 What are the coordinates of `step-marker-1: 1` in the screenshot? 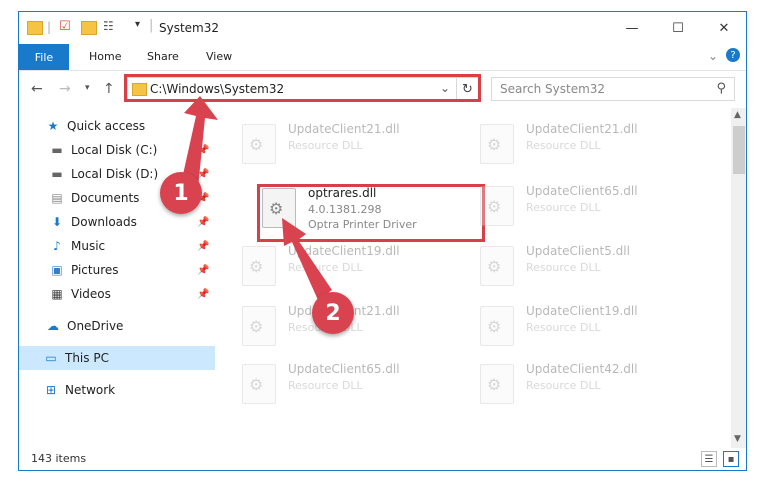 It's located at (181, 193).